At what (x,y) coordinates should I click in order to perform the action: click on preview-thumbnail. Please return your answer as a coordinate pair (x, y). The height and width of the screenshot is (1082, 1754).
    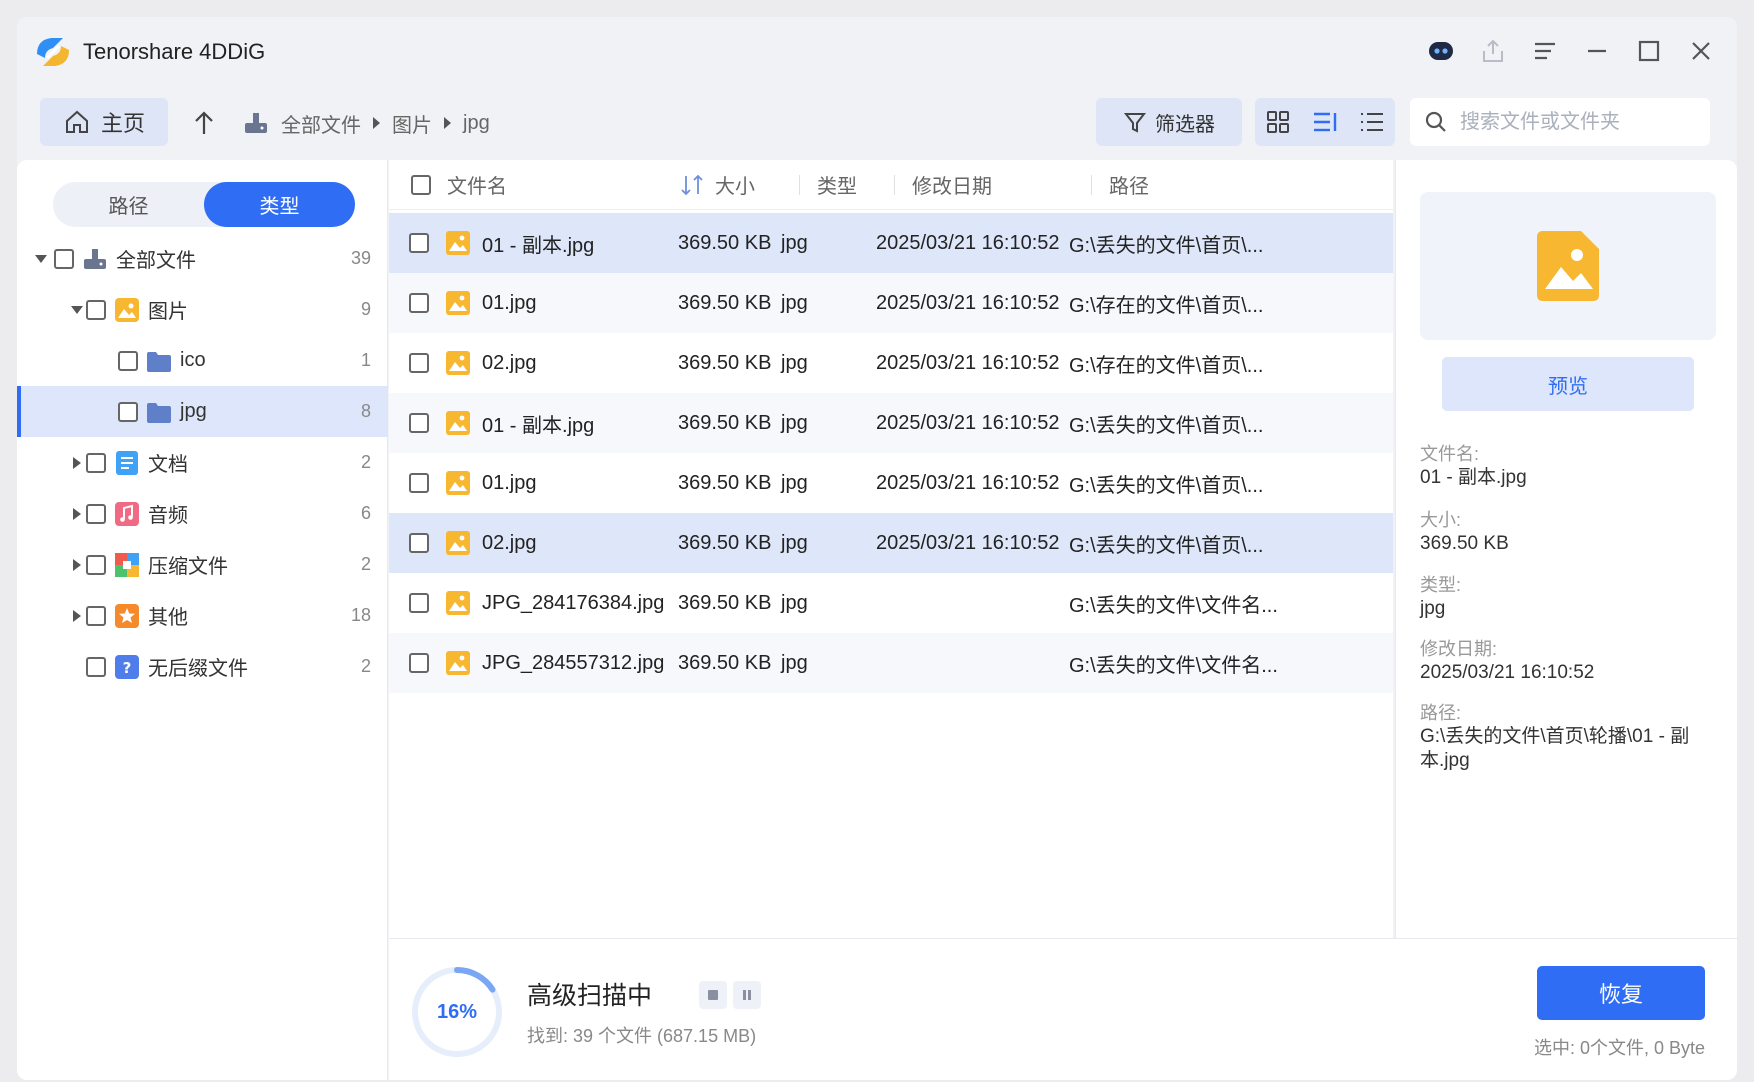
    Looking at the image, I should click on (1568, 266).